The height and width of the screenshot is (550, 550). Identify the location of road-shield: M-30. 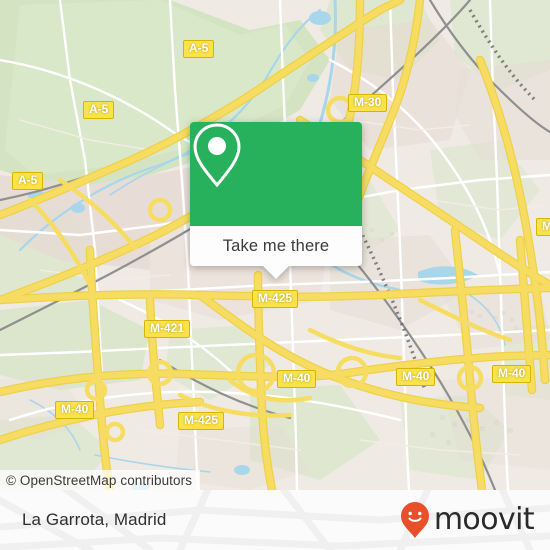
(368, 103).